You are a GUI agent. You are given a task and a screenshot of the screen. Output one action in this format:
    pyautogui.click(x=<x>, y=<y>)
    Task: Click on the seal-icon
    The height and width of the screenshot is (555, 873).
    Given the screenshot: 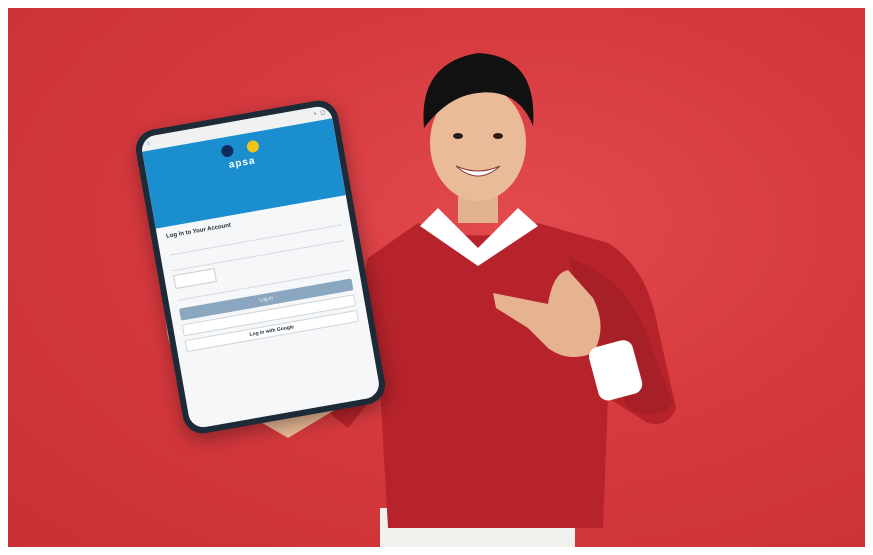 What is the action you would take?
    pyautogui.click(x=226, y=151)
    